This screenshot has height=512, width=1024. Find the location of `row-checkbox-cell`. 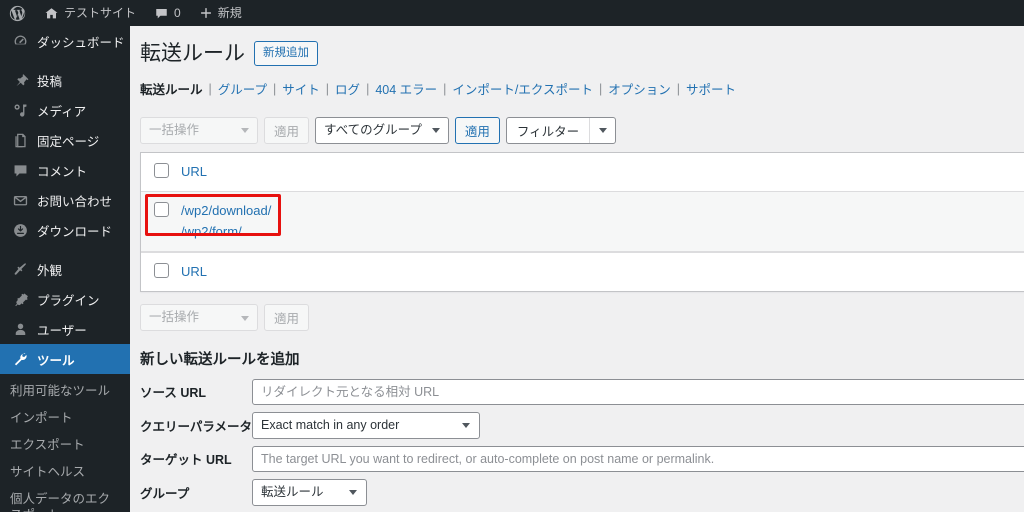

row-checkbox-cell is located at coordinates (161, 209).